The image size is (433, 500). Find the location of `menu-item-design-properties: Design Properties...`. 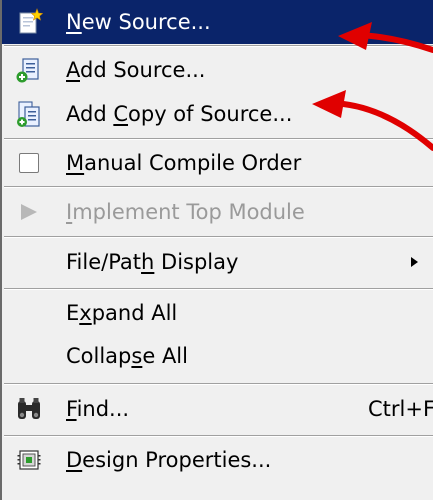

menu-item-design-properties: Design Properties... is located at coordinates (217, 460).